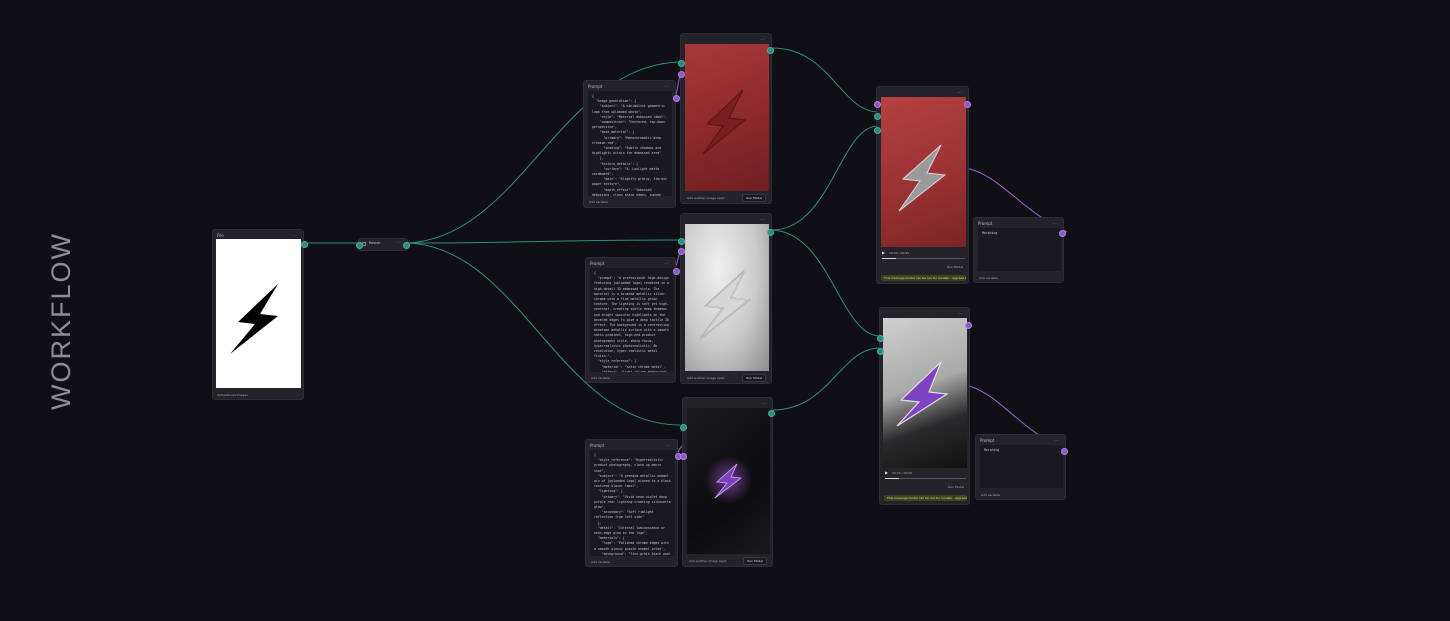 This screenshot has height=621, width=1450. I want to click on video-preview-red, so click(923, 172).